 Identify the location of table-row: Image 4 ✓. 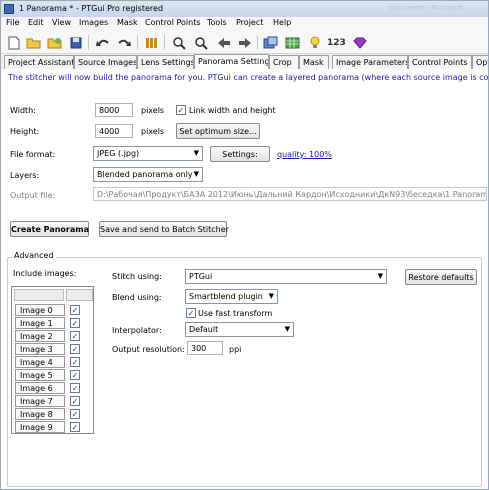
(53, 362).